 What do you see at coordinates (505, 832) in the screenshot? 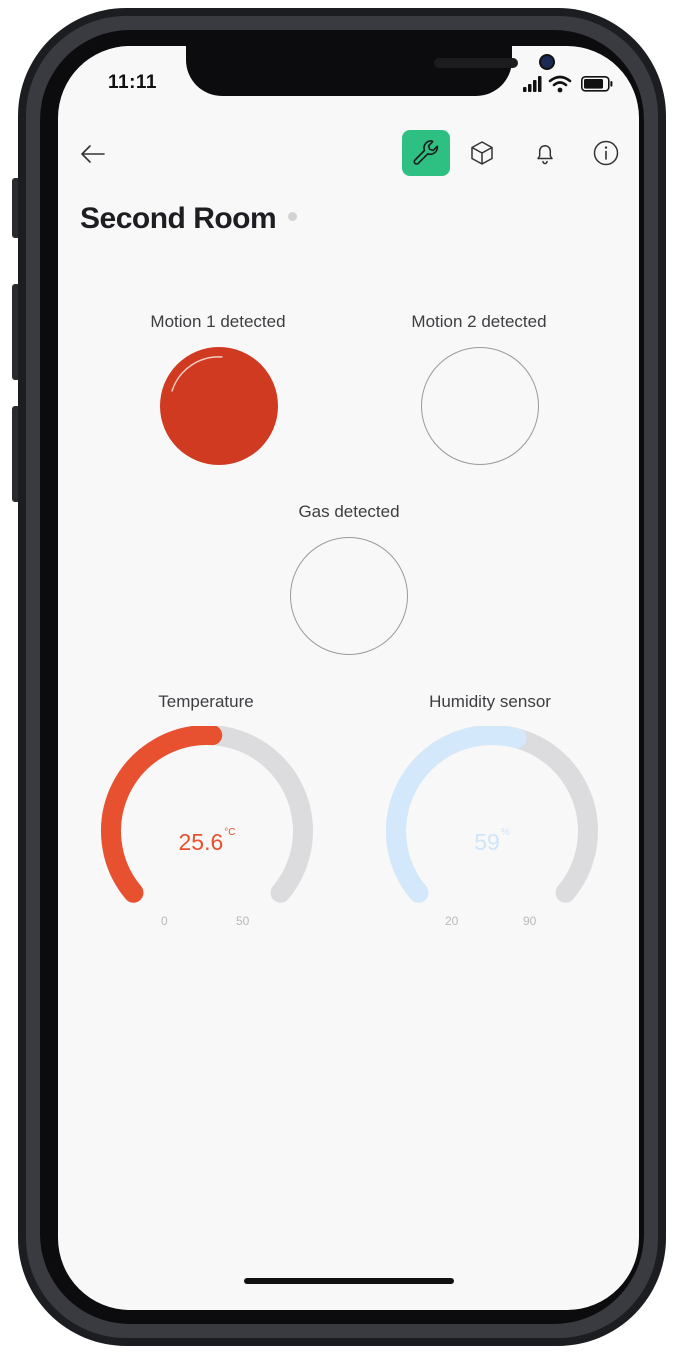
I see `humidity-unit: %` at bounding box center [505, 832].